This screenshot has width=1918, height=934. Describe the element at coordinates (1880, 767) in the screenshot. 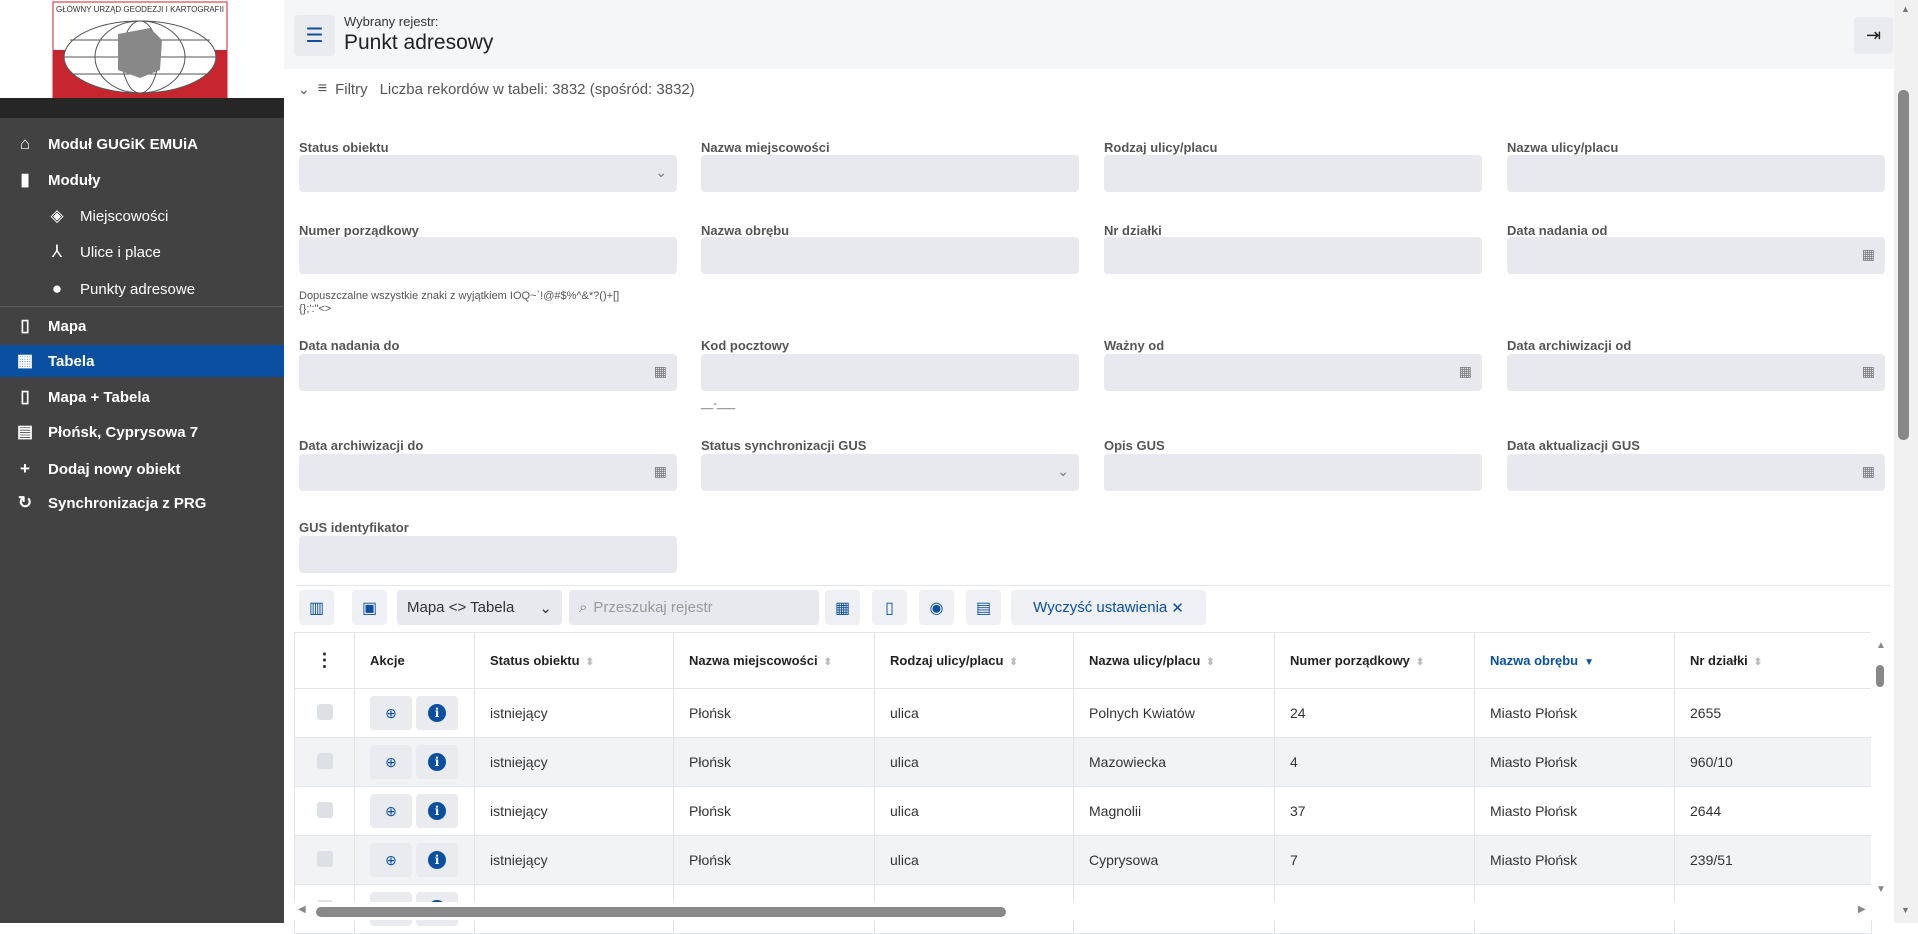

I see `table-vertical-scrollbar: ▲ ▼` at that location.